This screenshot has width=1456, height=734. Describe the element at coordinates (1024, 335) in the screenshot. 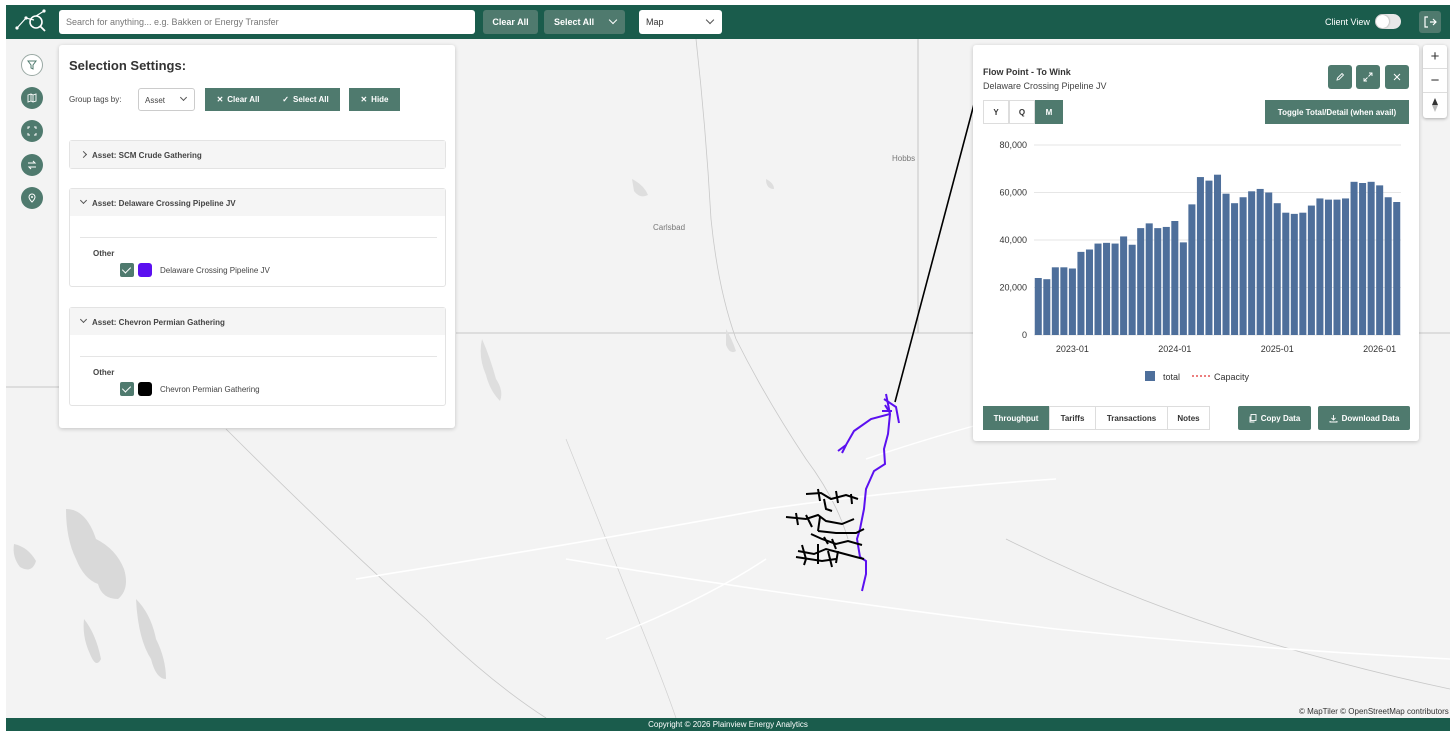

I see `y-tick-label: 0` at that location.